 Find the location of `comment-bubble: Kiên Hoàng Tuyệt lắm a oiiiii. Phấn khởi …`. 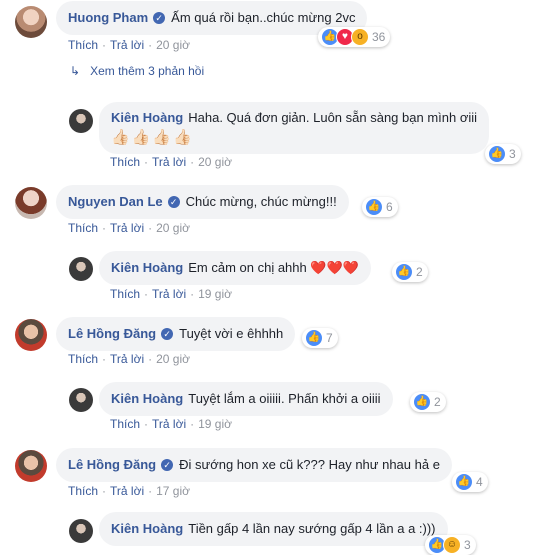

comment-bubble: Kiên Hoàng Tuyệt lắm a oiiiii. Phấn khởi … is located at coordinates (246, 399).